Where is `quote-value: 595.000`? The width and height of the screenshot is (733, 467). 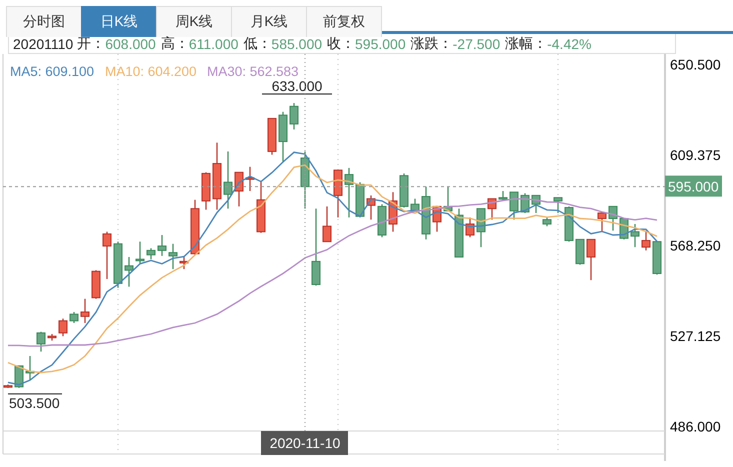
quote-value: 595.000 is located at coordinates (380, 44).